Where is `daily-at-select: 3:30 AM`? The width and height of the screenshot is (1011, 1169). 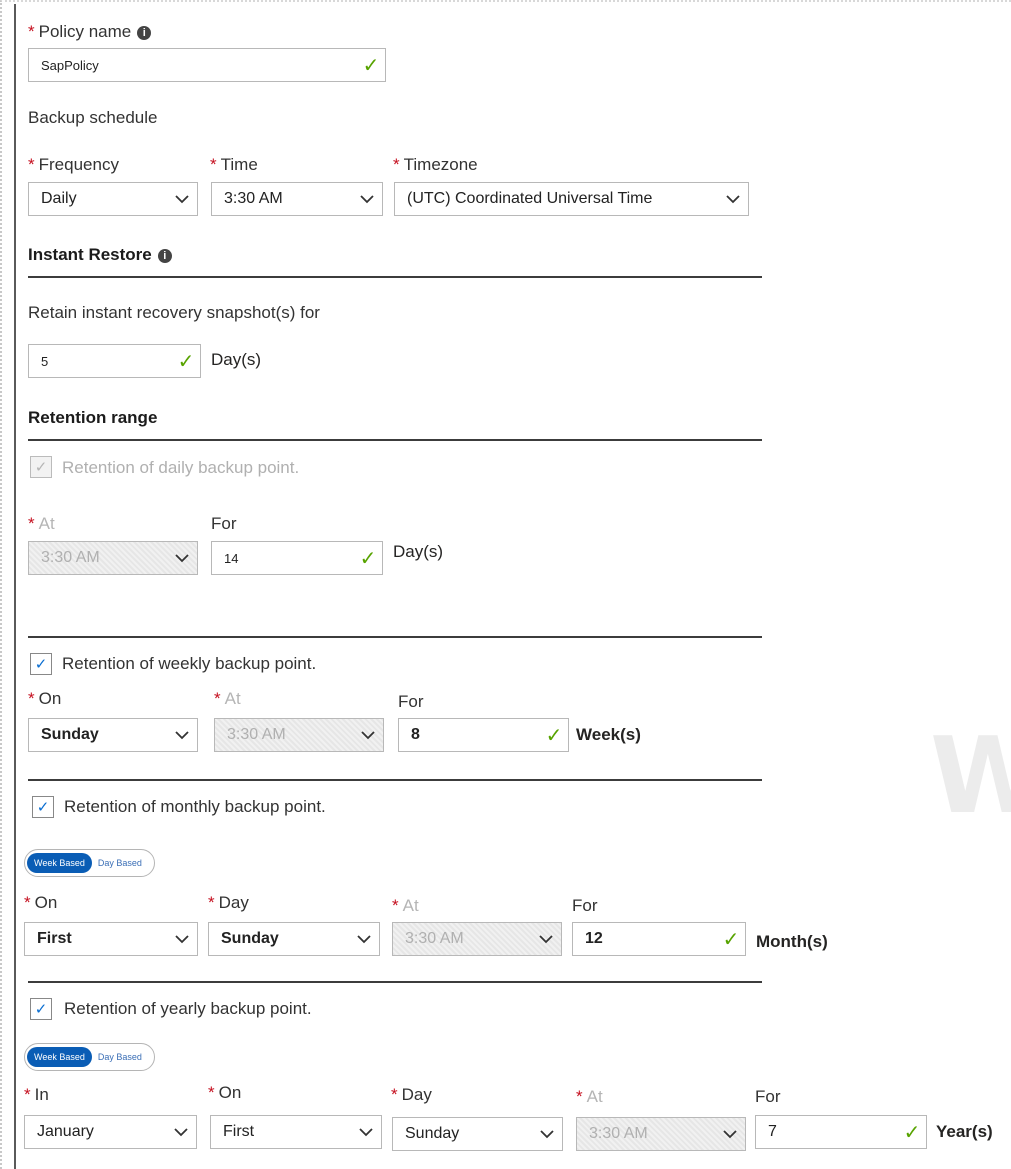 daily-at-select: 3:30 AM is located at coordinates (113, 558).